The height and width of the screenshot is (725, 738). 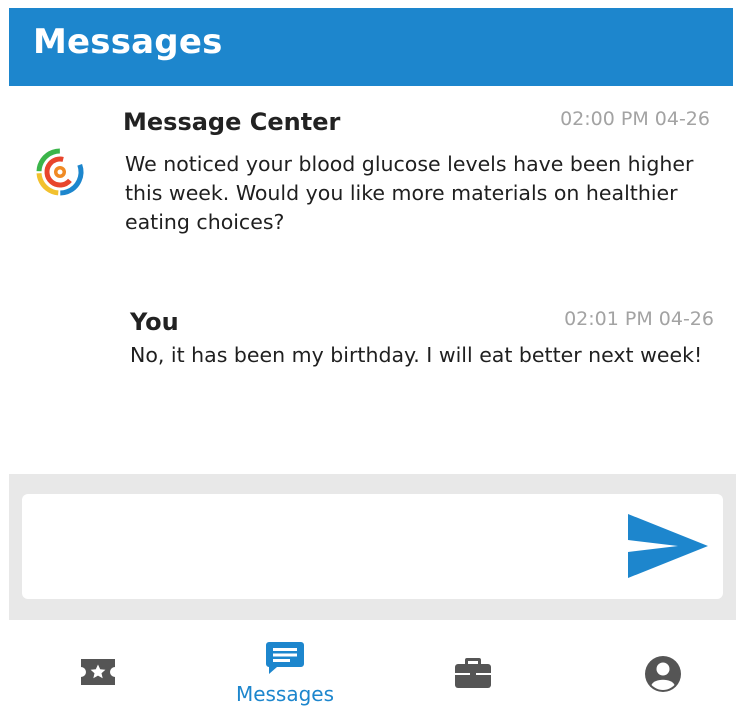 I want to click on tab-messages: Messages, so click(x=285, y=670).